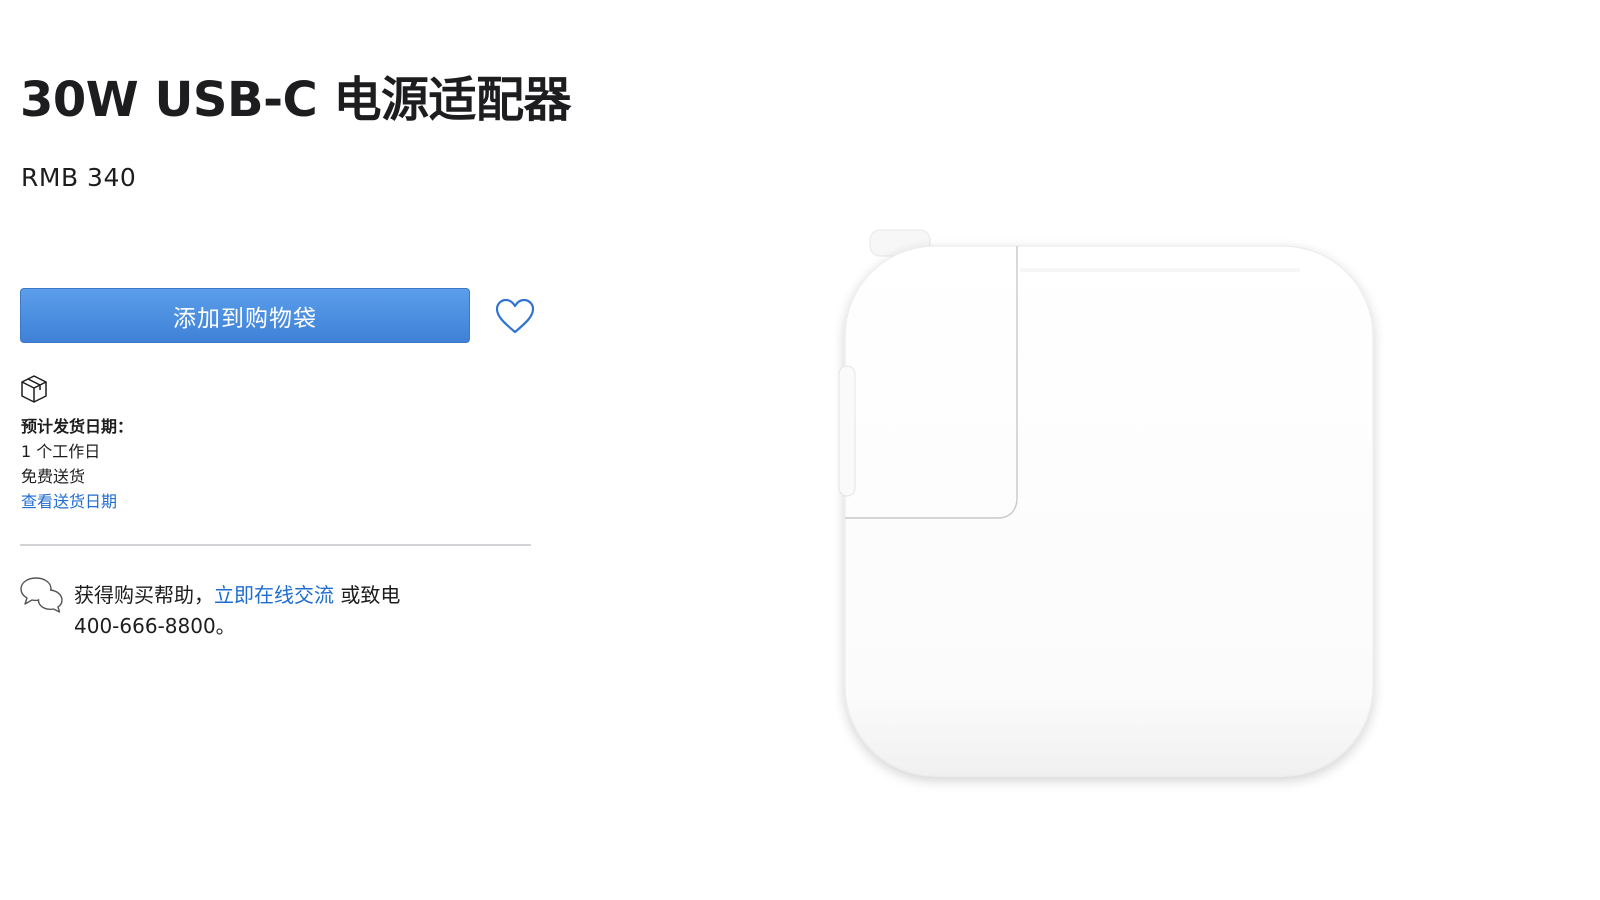 This screenshot has width=1600, height=900. Describe the element at coordinates (245, 315) in the screenshot. I see `add-to-bag-button: 添加到购物袋` at that location.